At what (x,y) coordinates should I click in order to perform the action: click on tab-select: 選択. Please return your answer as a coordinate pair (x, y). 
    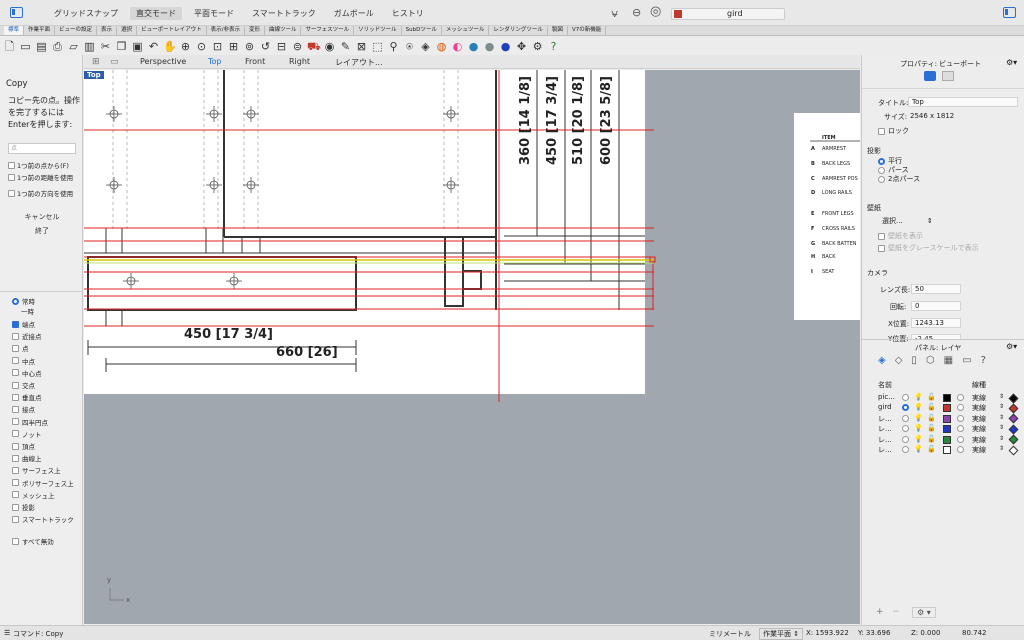
    Looking at the image, I should click on (127, 30).